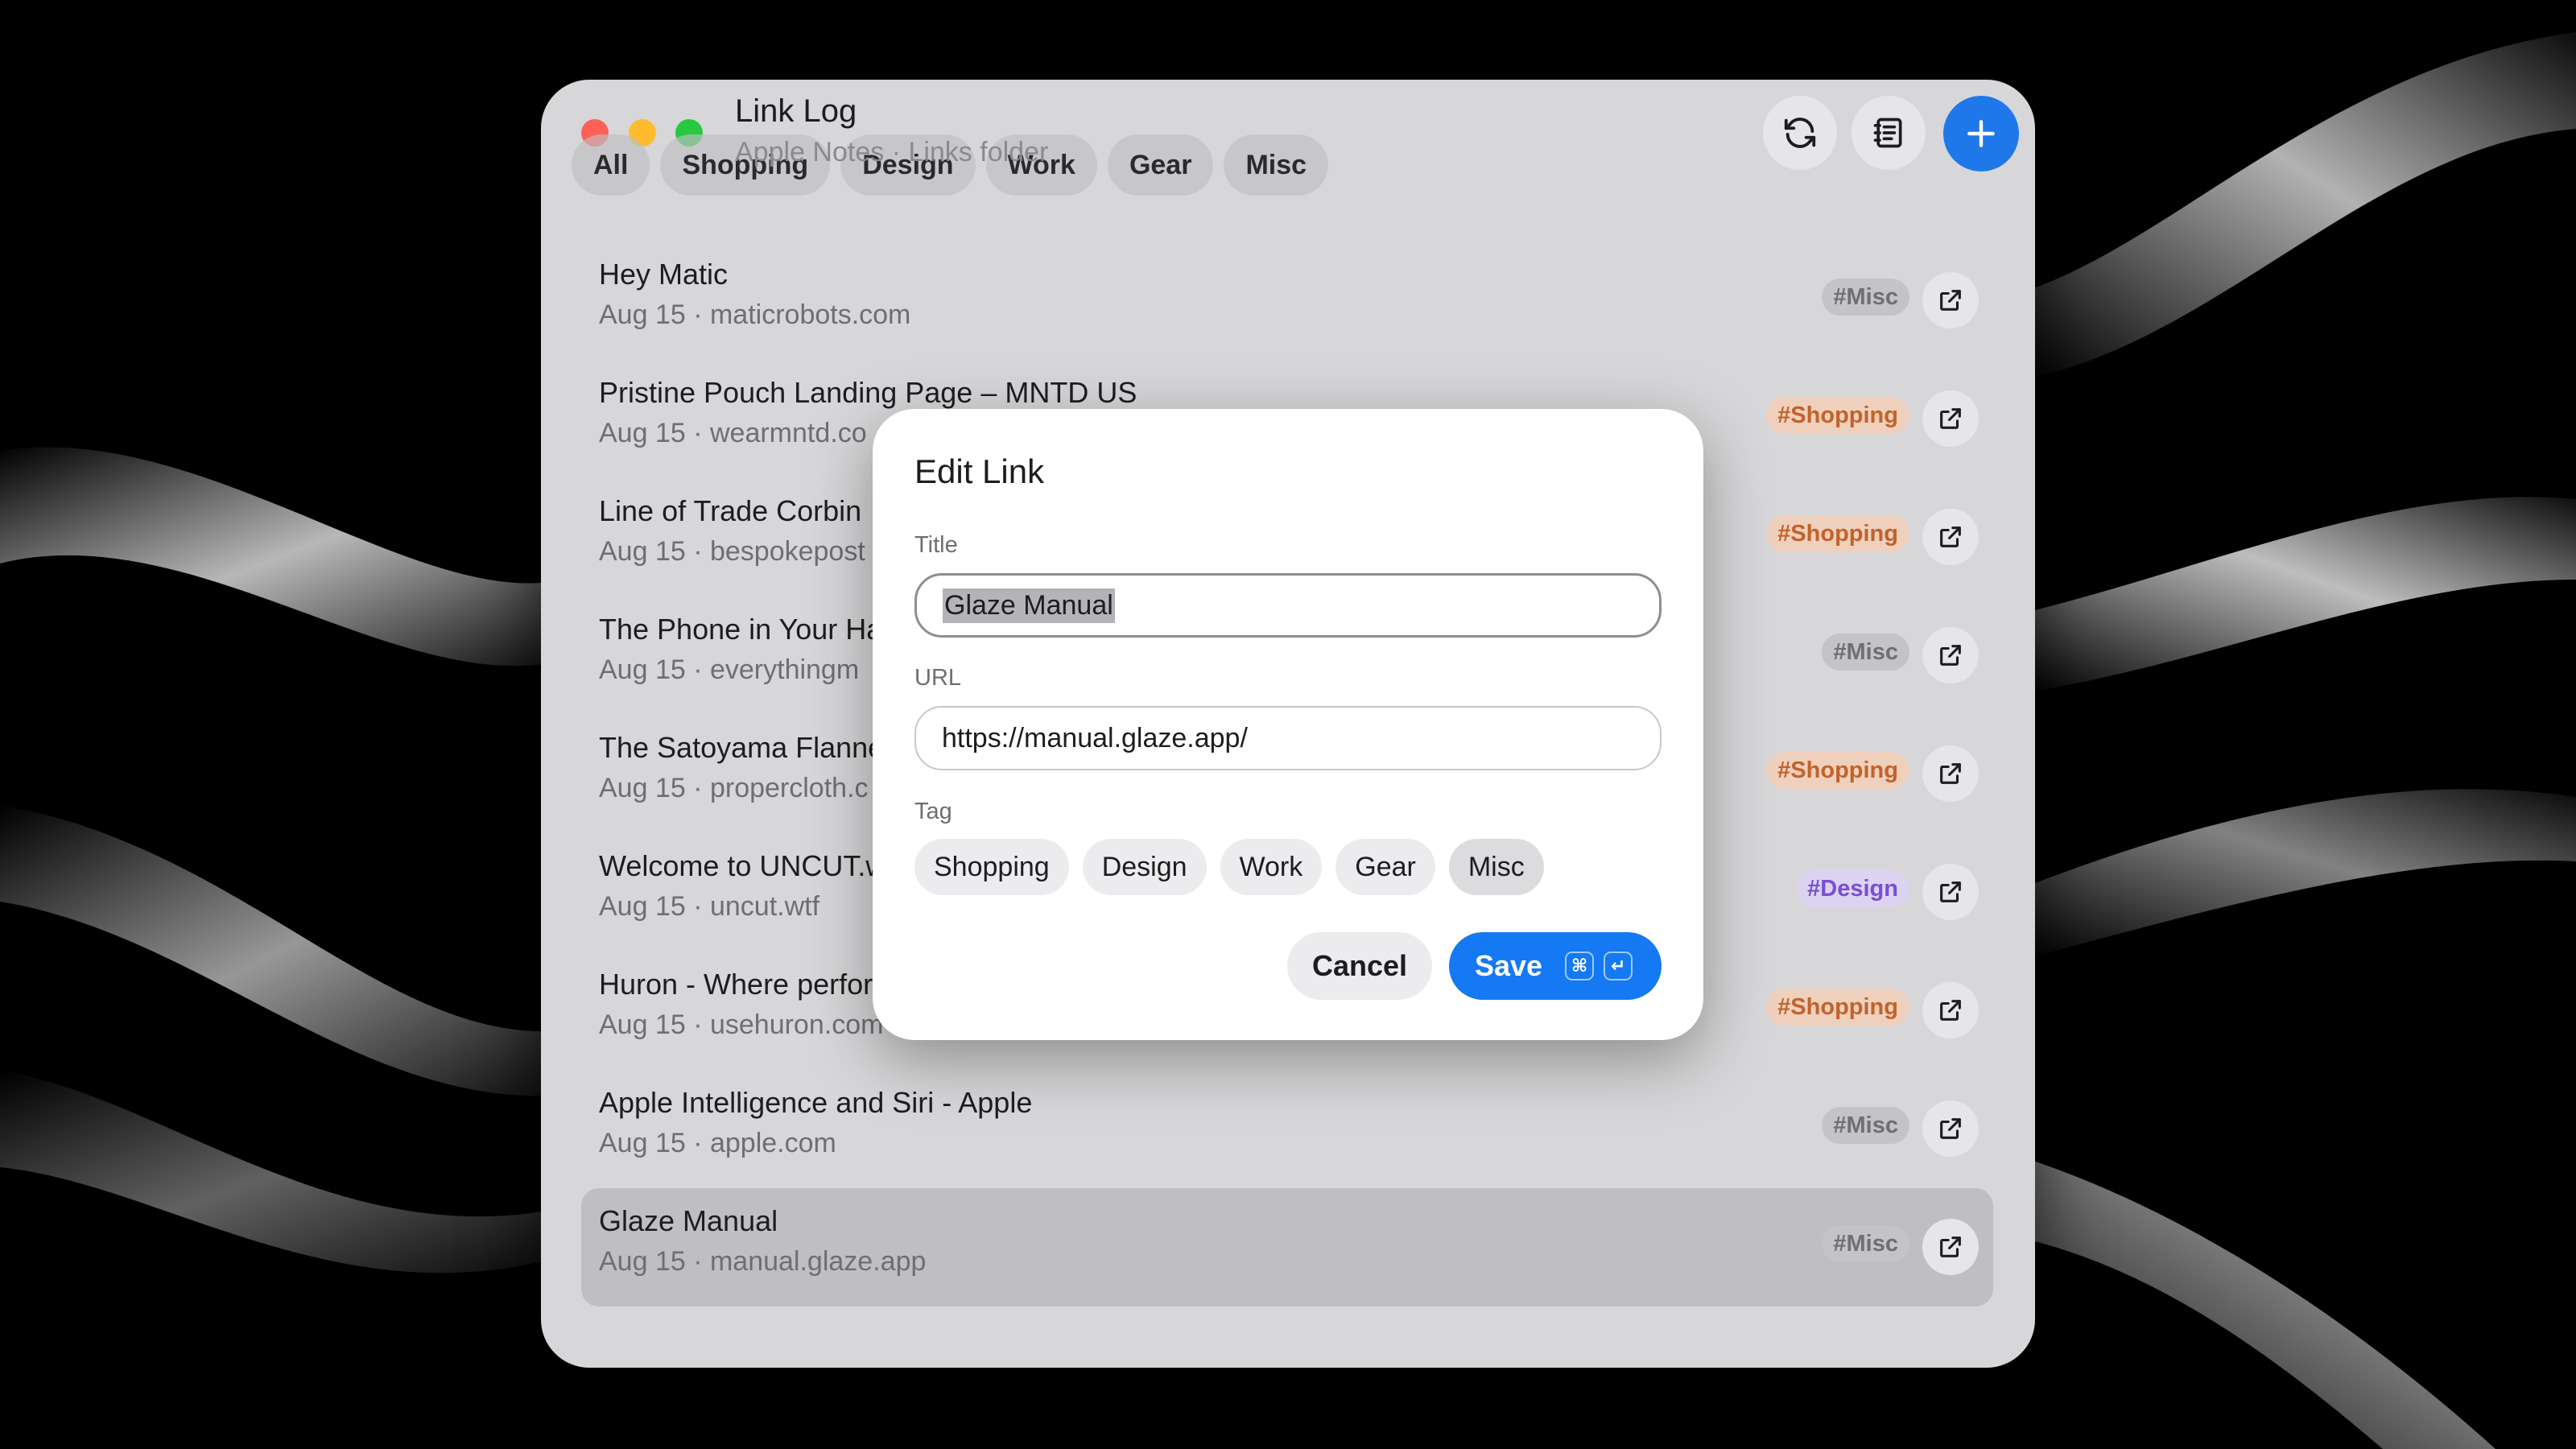 Image resolution: width=2576 pixels, height=1449 pixels. Describe the element at coordinates (741, 1024) in the screenshot. I see `link-meta: Aug 15 · usehuron.com` at that location.